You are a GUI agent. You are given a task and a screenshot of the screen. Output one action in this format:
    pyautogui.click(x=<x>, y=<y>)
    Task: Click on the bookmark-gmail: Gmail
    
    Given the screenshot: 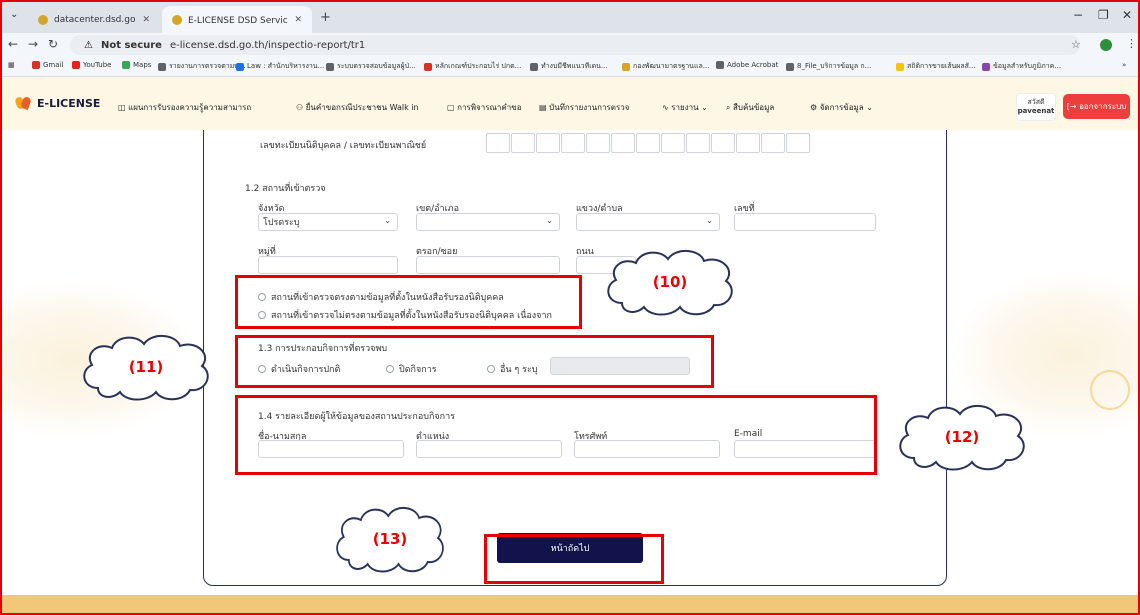 What is the action you would take?
    pyautogui.click(x=47, y=65)
    